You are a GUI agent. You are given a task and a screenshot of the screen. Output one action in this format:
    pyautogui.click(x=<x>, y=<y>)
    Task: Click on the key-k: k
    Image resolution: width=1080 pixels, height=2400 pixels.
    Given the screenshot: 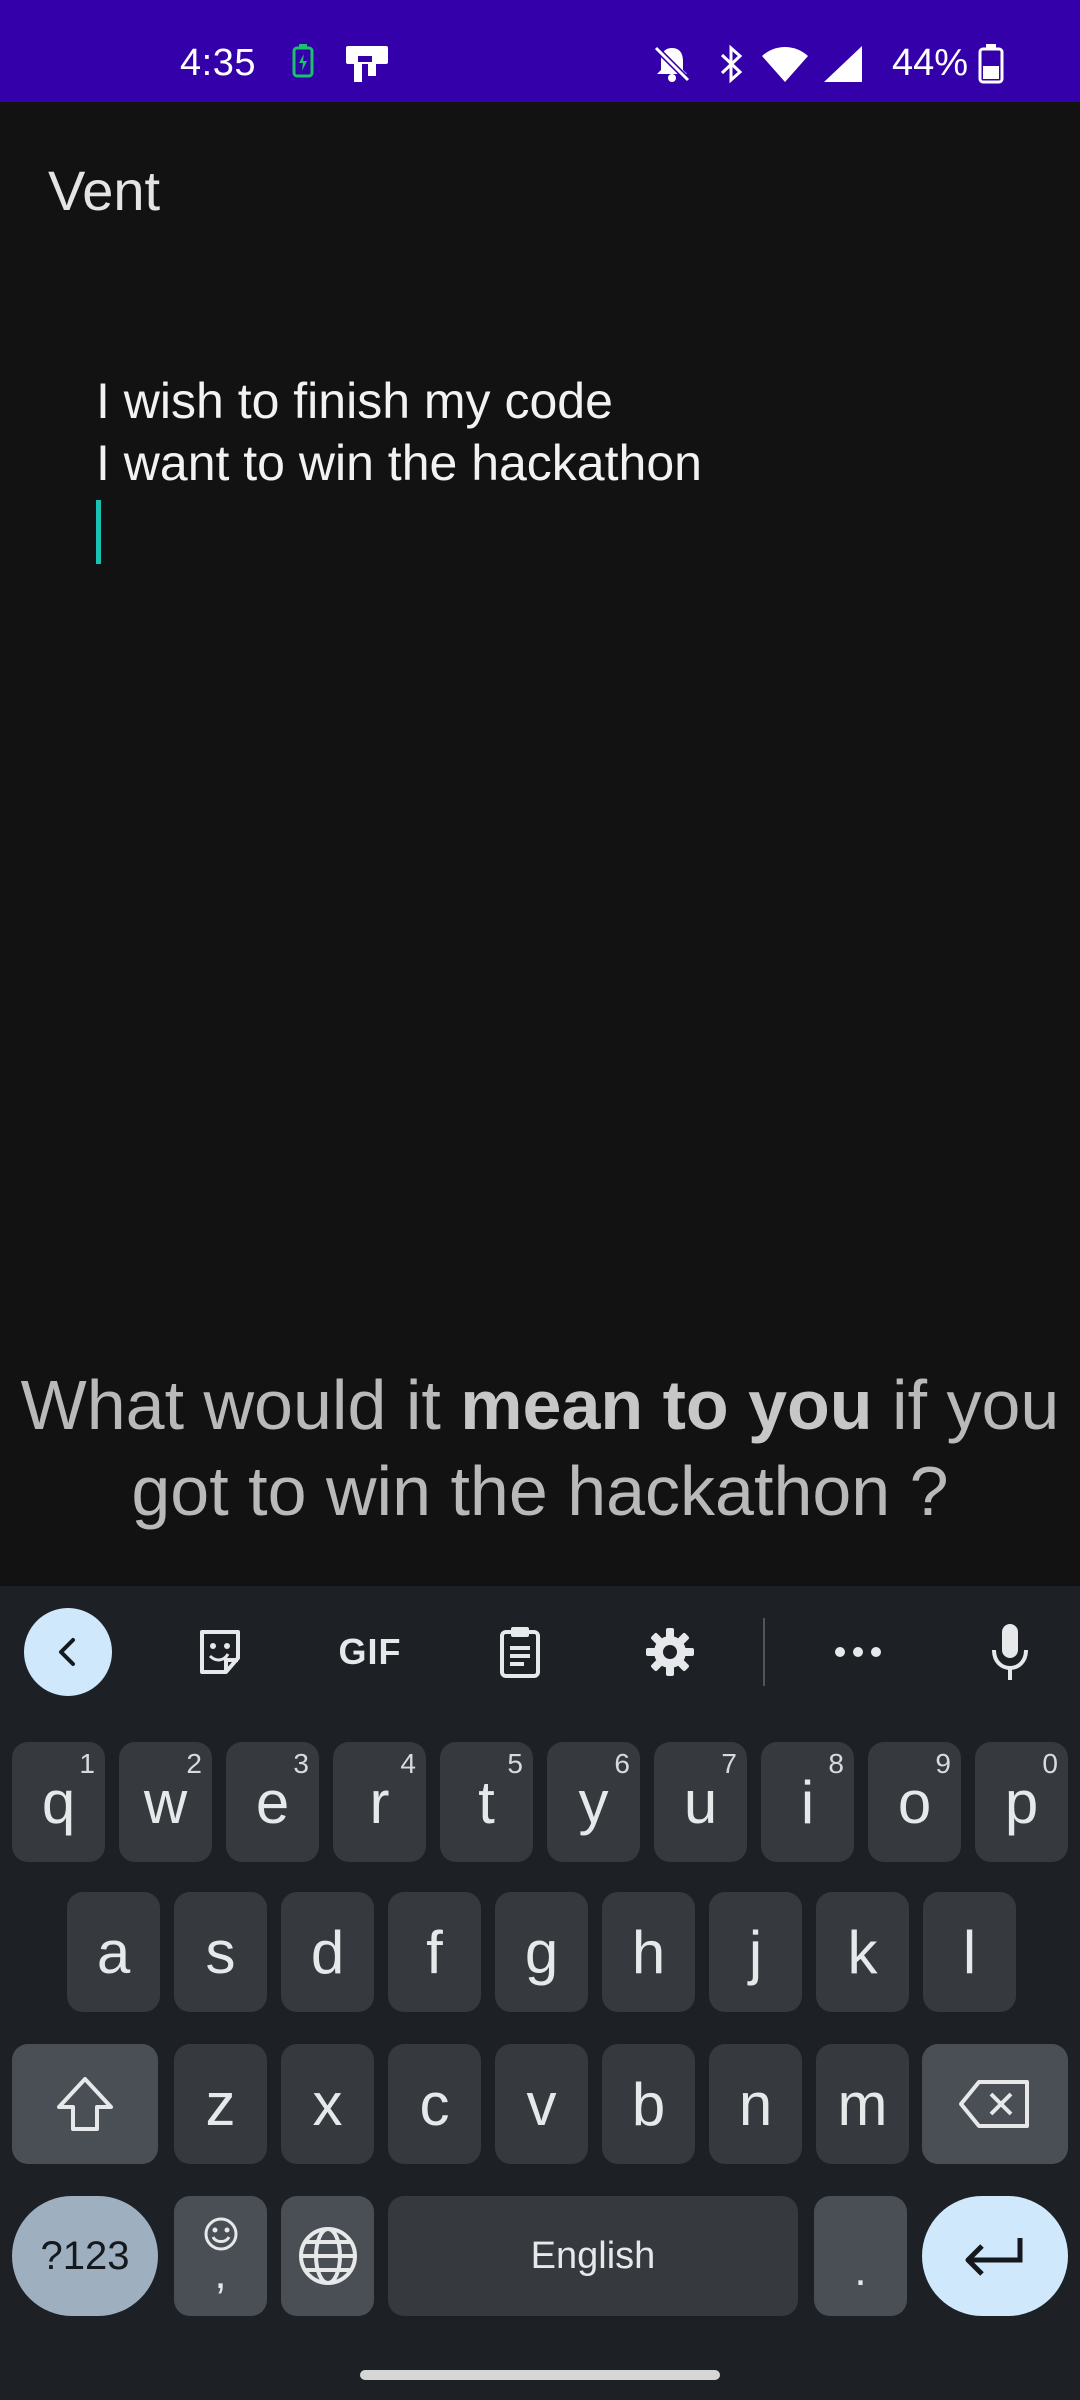 What is the action you would take?
    pyautogui.click(x=862, y=1952)
    